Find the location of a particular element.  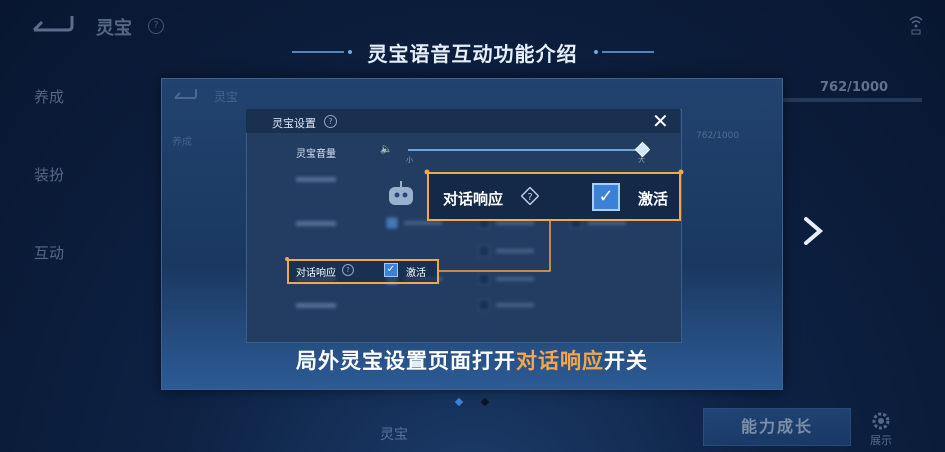

score-readout: 762/1000 is located at coordinates (854, 87).